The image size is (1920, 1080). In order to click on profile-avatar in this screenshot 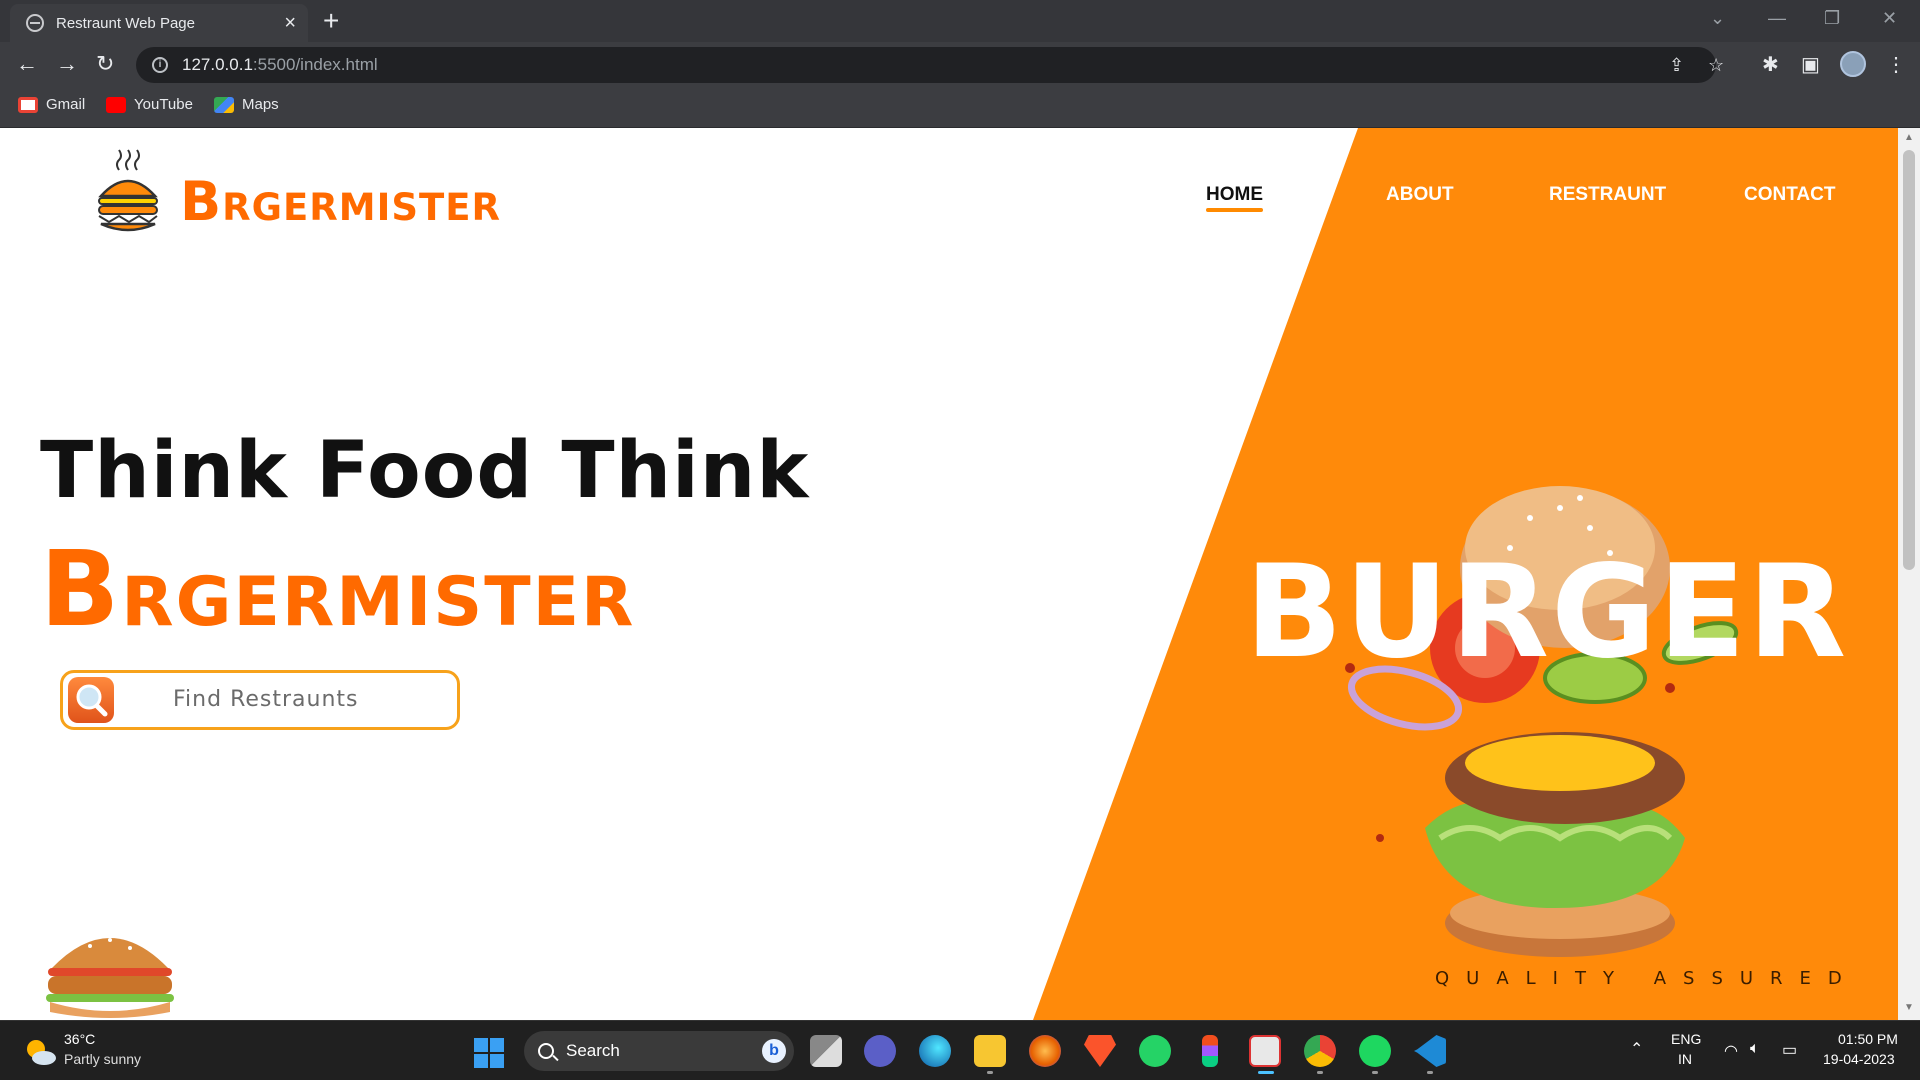, I will do `click(1853, 64)`.